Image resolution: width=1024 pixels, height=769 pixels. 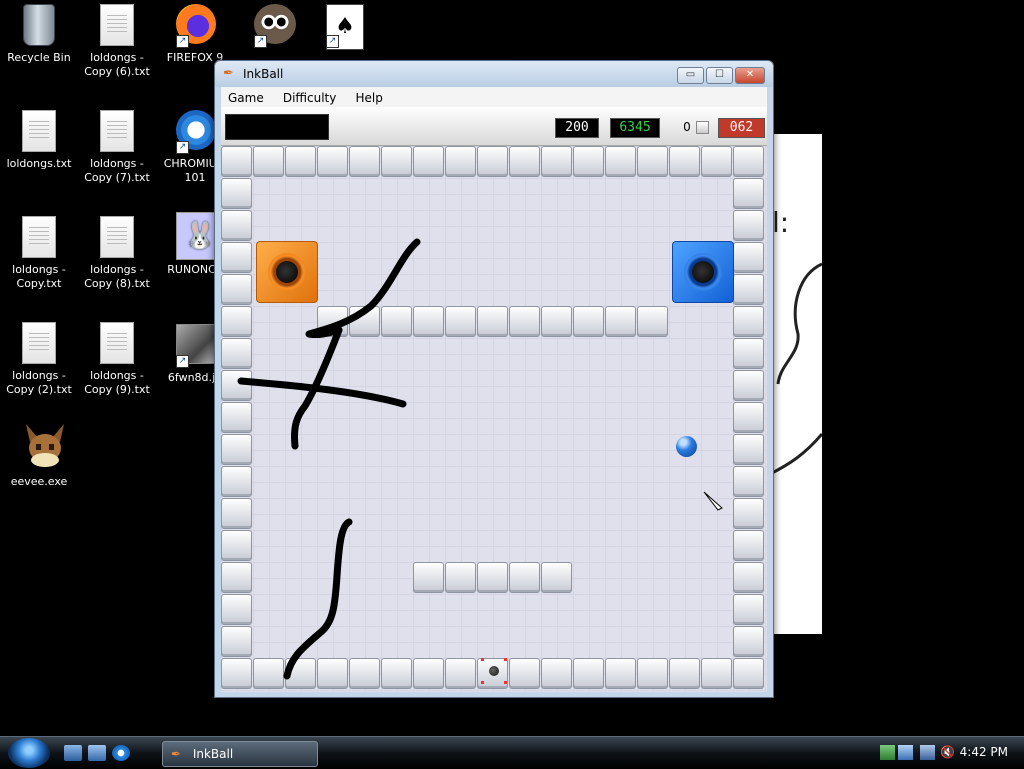 I want to click on start-button, so click(x=29, y=753).